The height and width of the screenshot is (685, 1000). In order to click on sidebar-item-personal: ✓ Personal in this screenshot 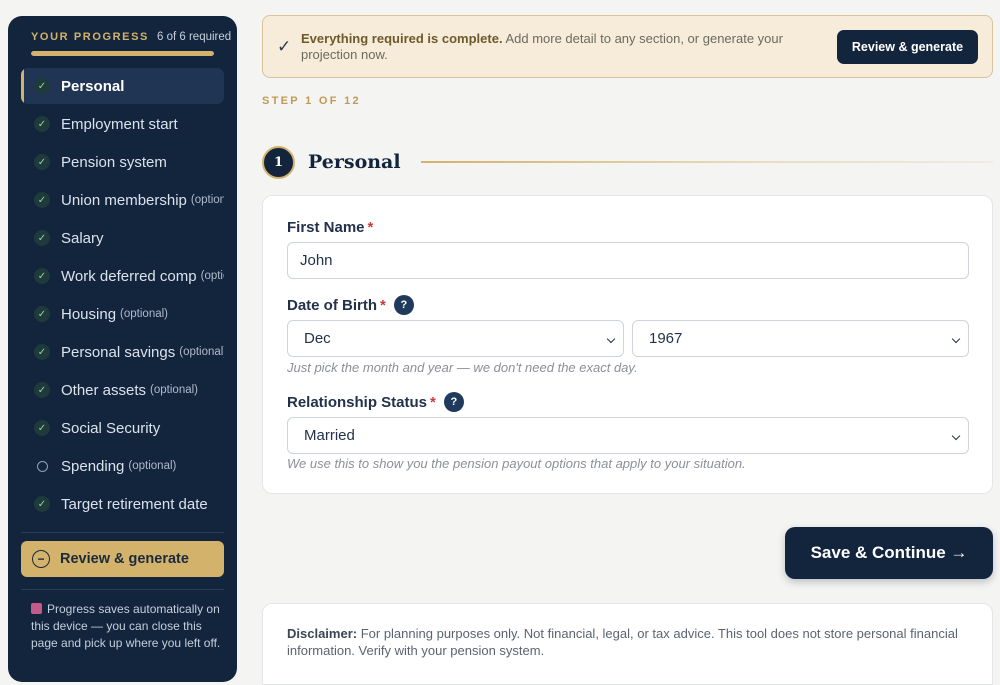, I will do `click(122, 86)`.